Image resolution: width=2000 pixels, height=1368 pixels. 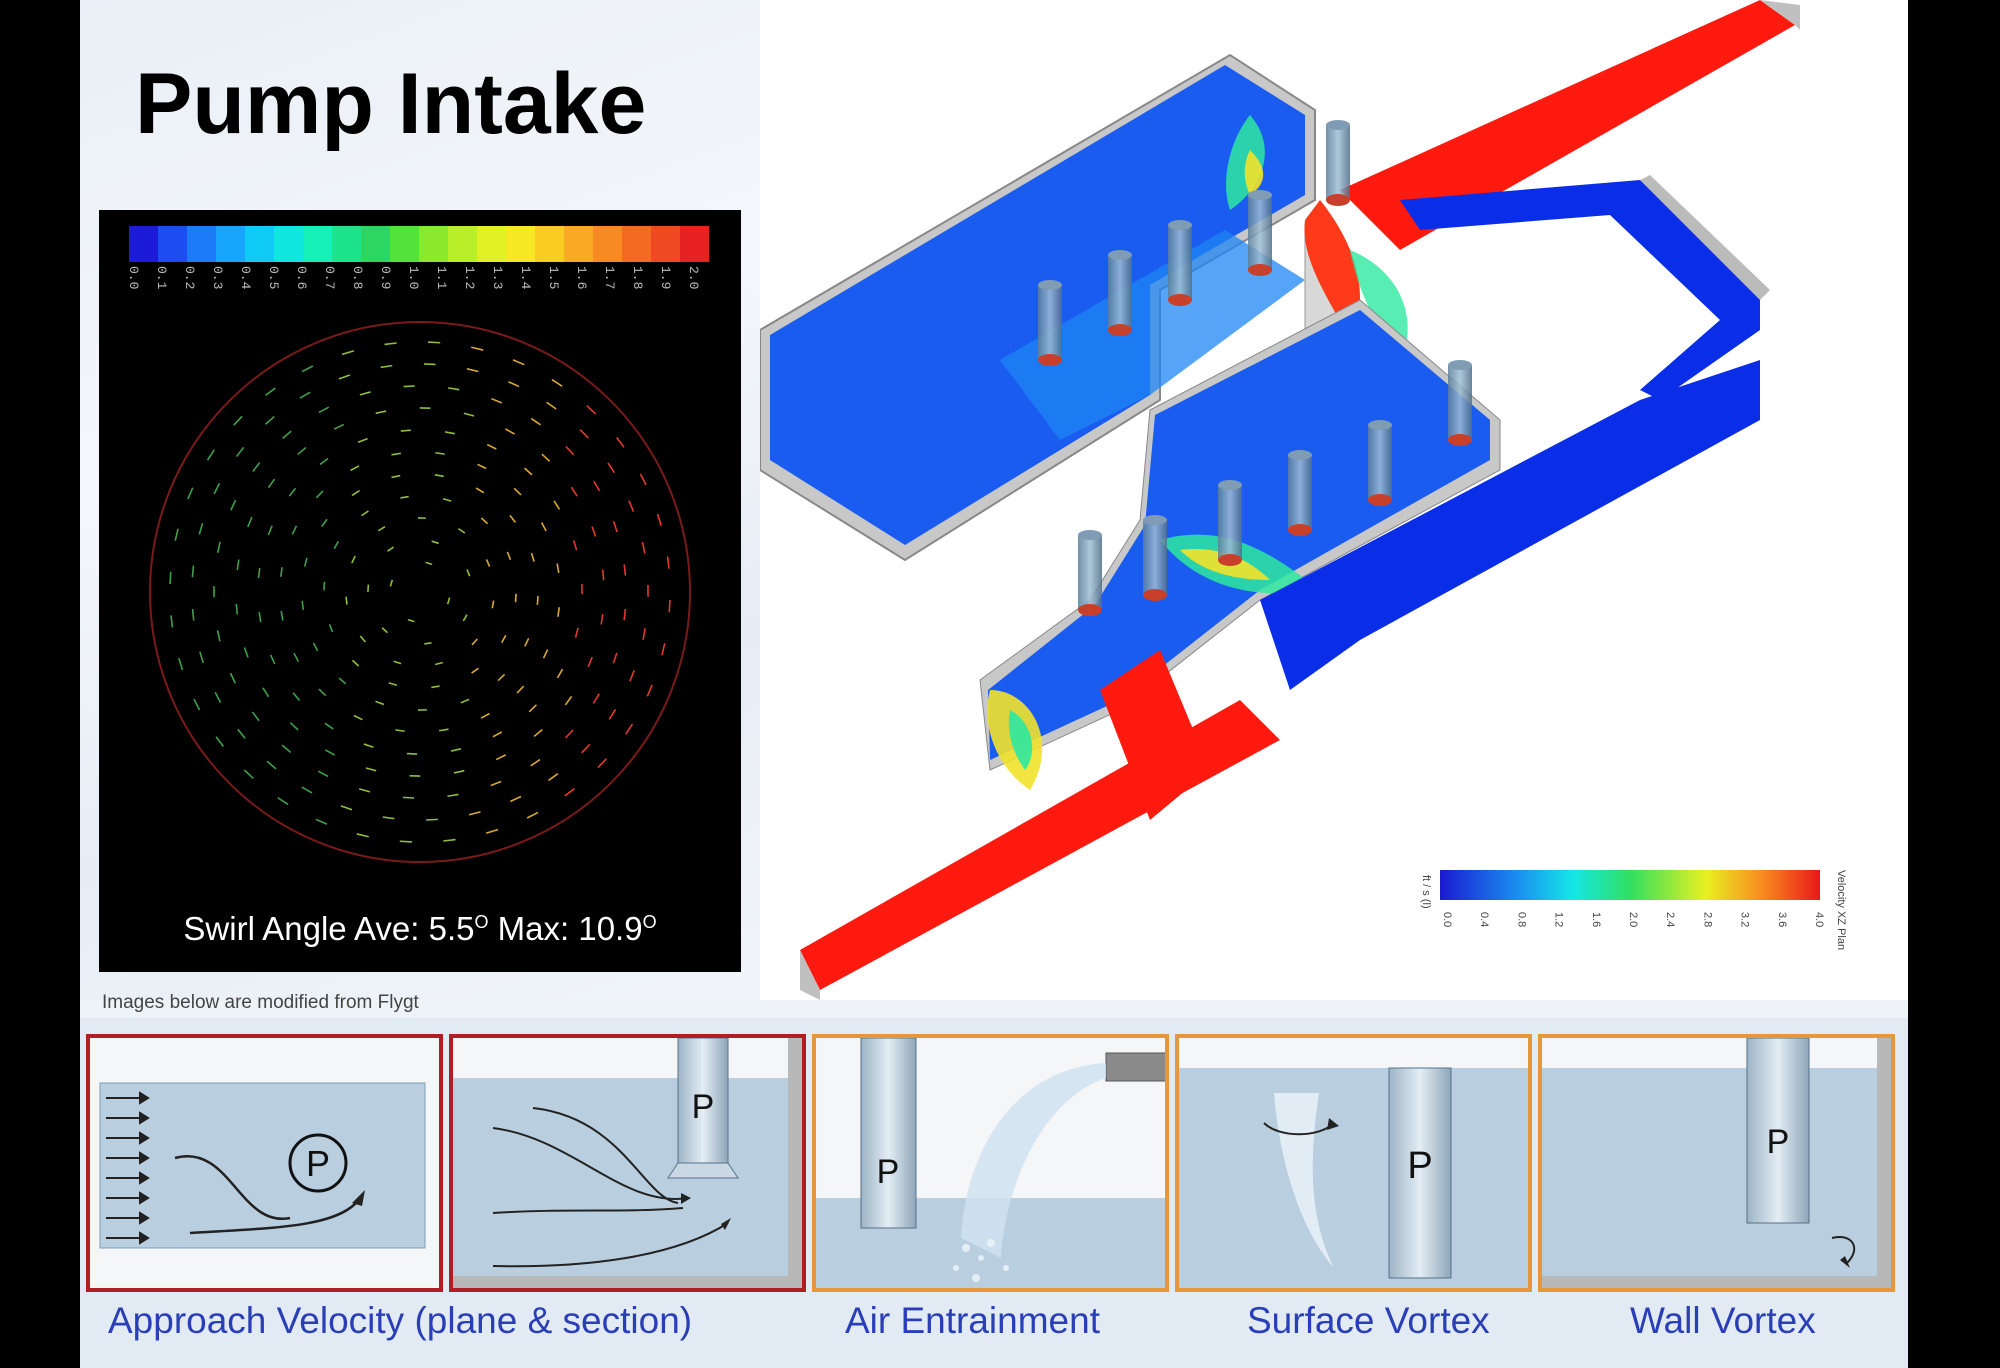 I want to click on swirl-scale-tick: 1.8, so click(x=637, y=278).